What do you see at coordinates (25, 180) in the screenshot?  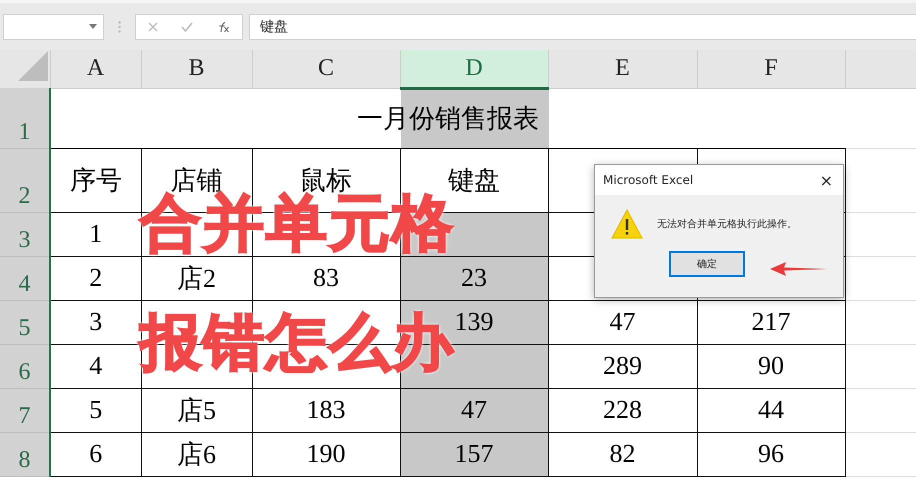 I see `row-header: 2` at bounding box center [25, 180].